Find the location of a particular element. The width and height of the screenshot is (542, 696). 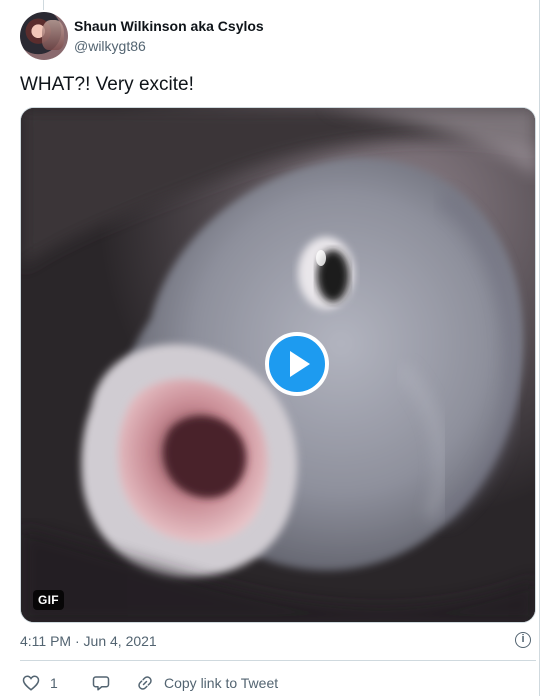

play-icon is located at coordinates (297, 364).